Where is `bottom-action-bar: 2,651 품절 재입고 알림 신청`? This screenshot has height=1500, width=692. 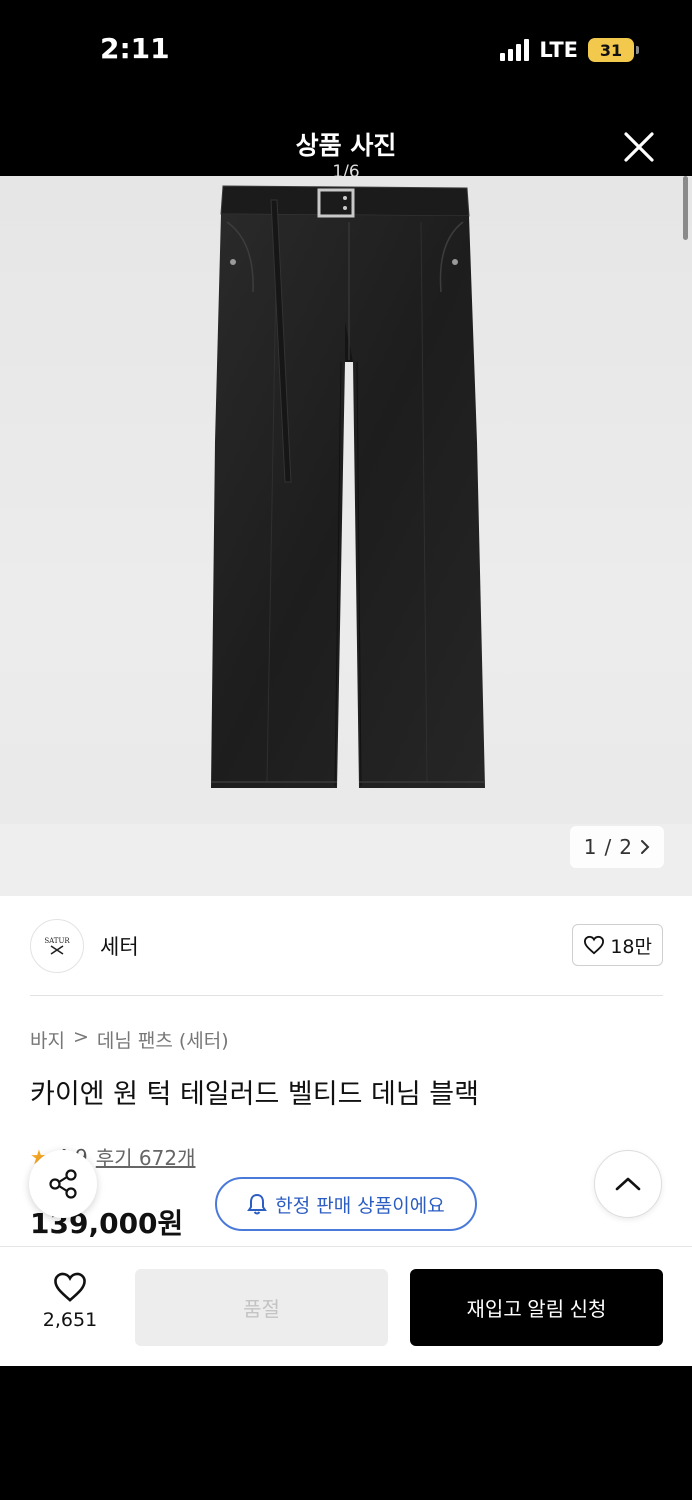 bottom-action-bar: 2,651 품절 재입고 알림 신청 is located at coordinates (346, 1306).